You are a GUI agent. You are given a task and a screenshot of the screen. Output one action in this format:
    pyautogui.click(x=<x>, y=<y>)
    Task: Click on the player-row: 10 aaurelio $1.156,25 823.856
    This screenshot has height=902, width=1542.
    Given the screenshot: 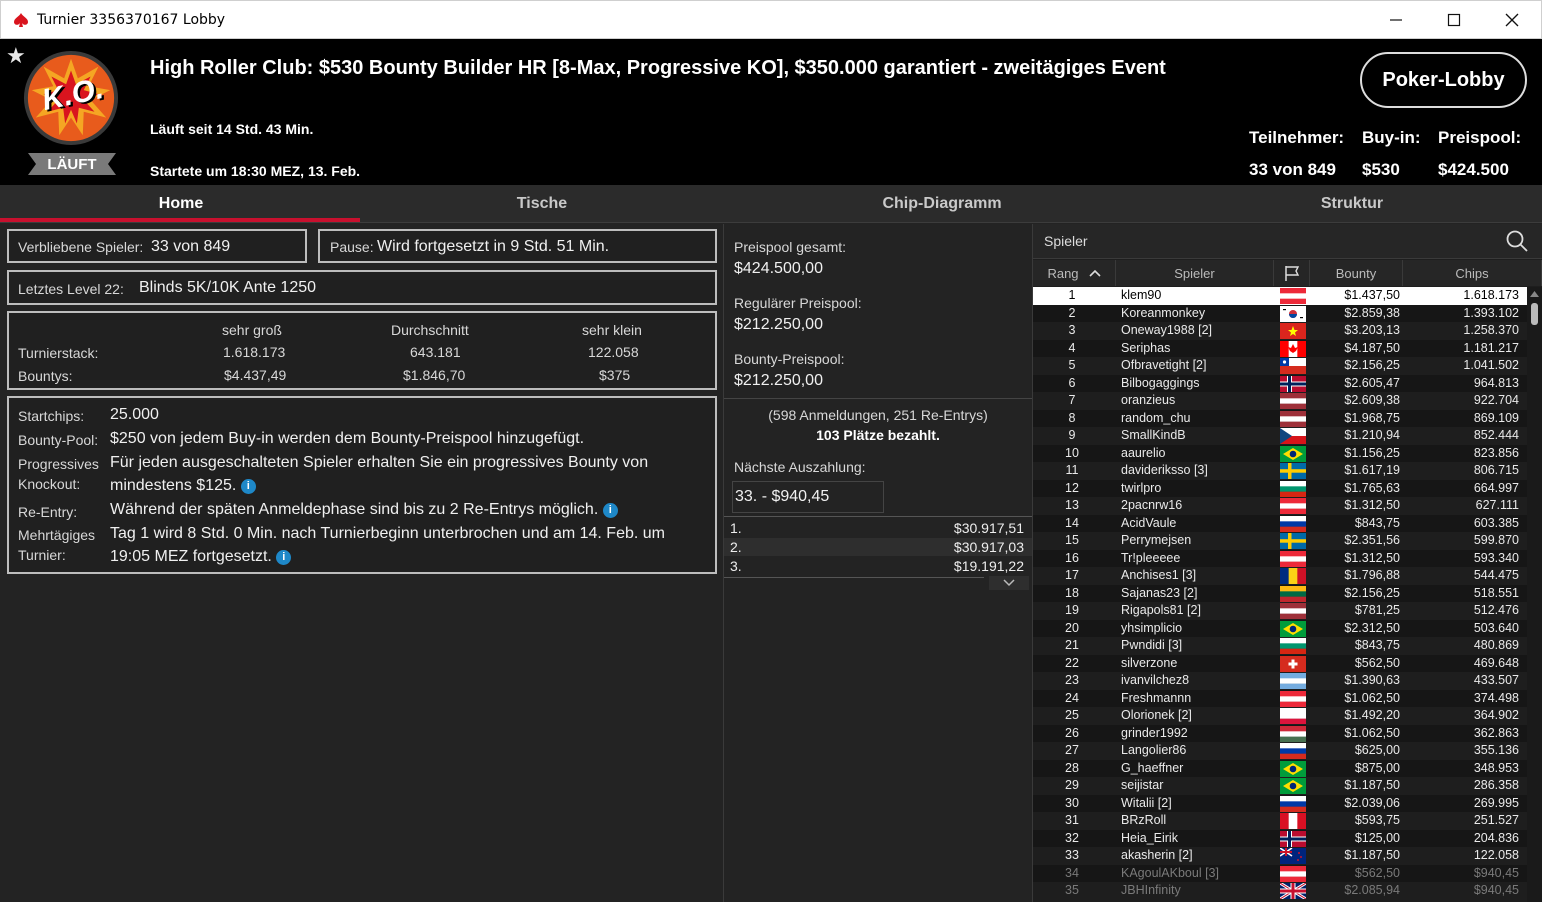 What is the action you would take?
    pyautogui.click(x=1280, y=453)
    